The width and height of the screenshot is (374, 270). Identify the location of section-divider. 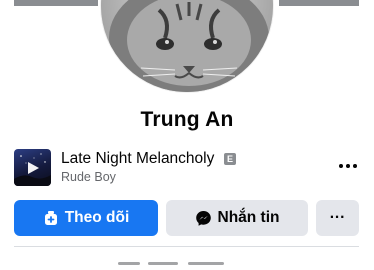
(186, 246).